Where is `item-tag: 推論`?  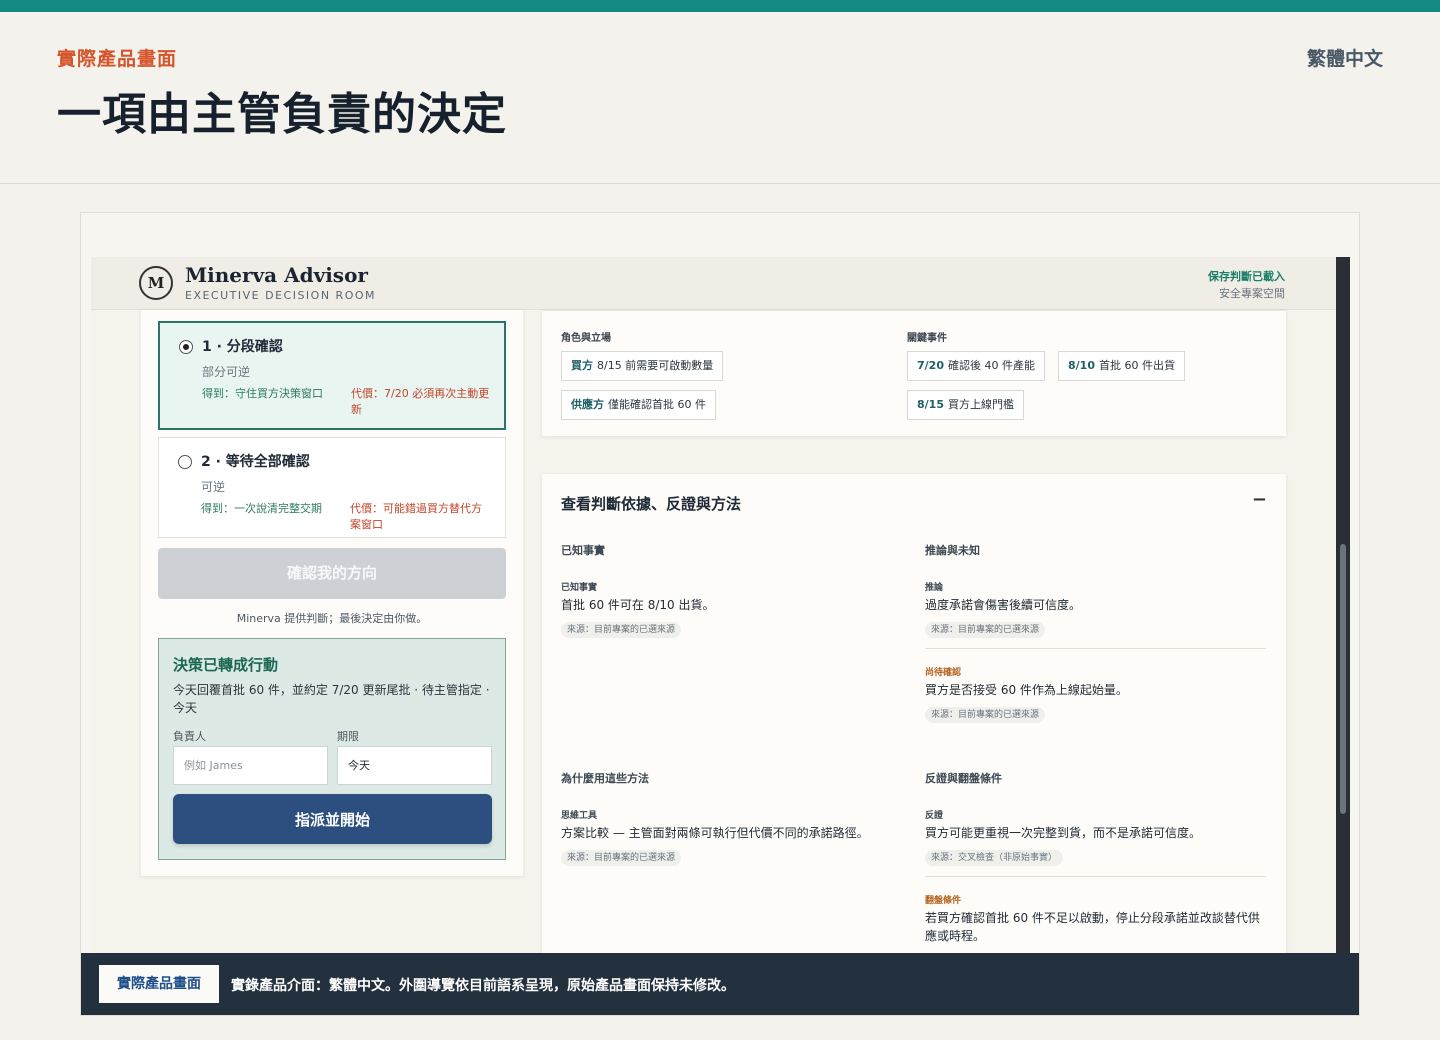
item-tag: 推論 is located at coordinates (934, 588).